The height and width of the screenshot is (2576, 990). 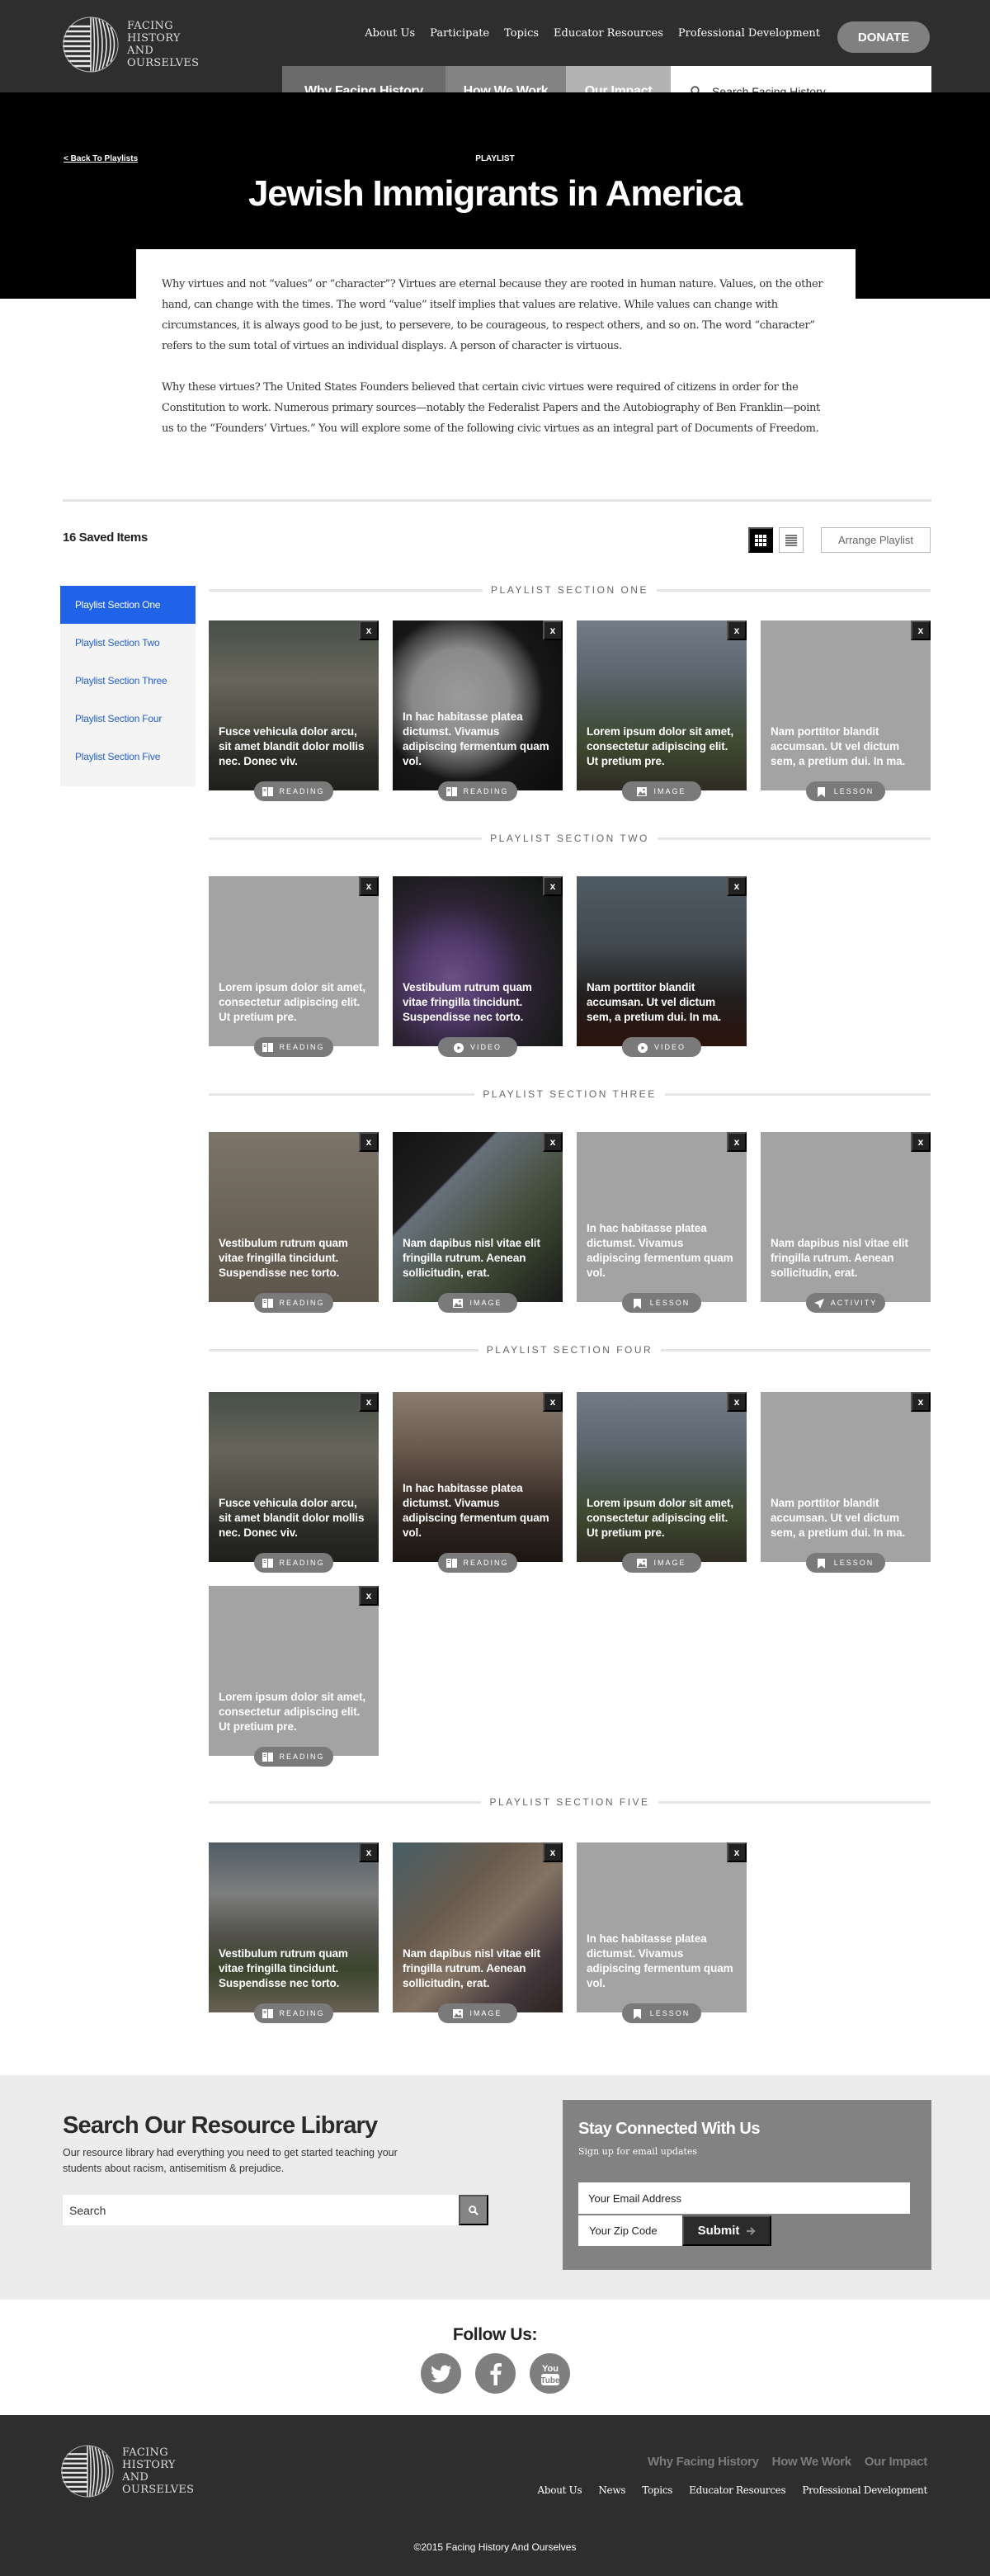 I want to click on library-search-button, so click(x=473, y=2210).